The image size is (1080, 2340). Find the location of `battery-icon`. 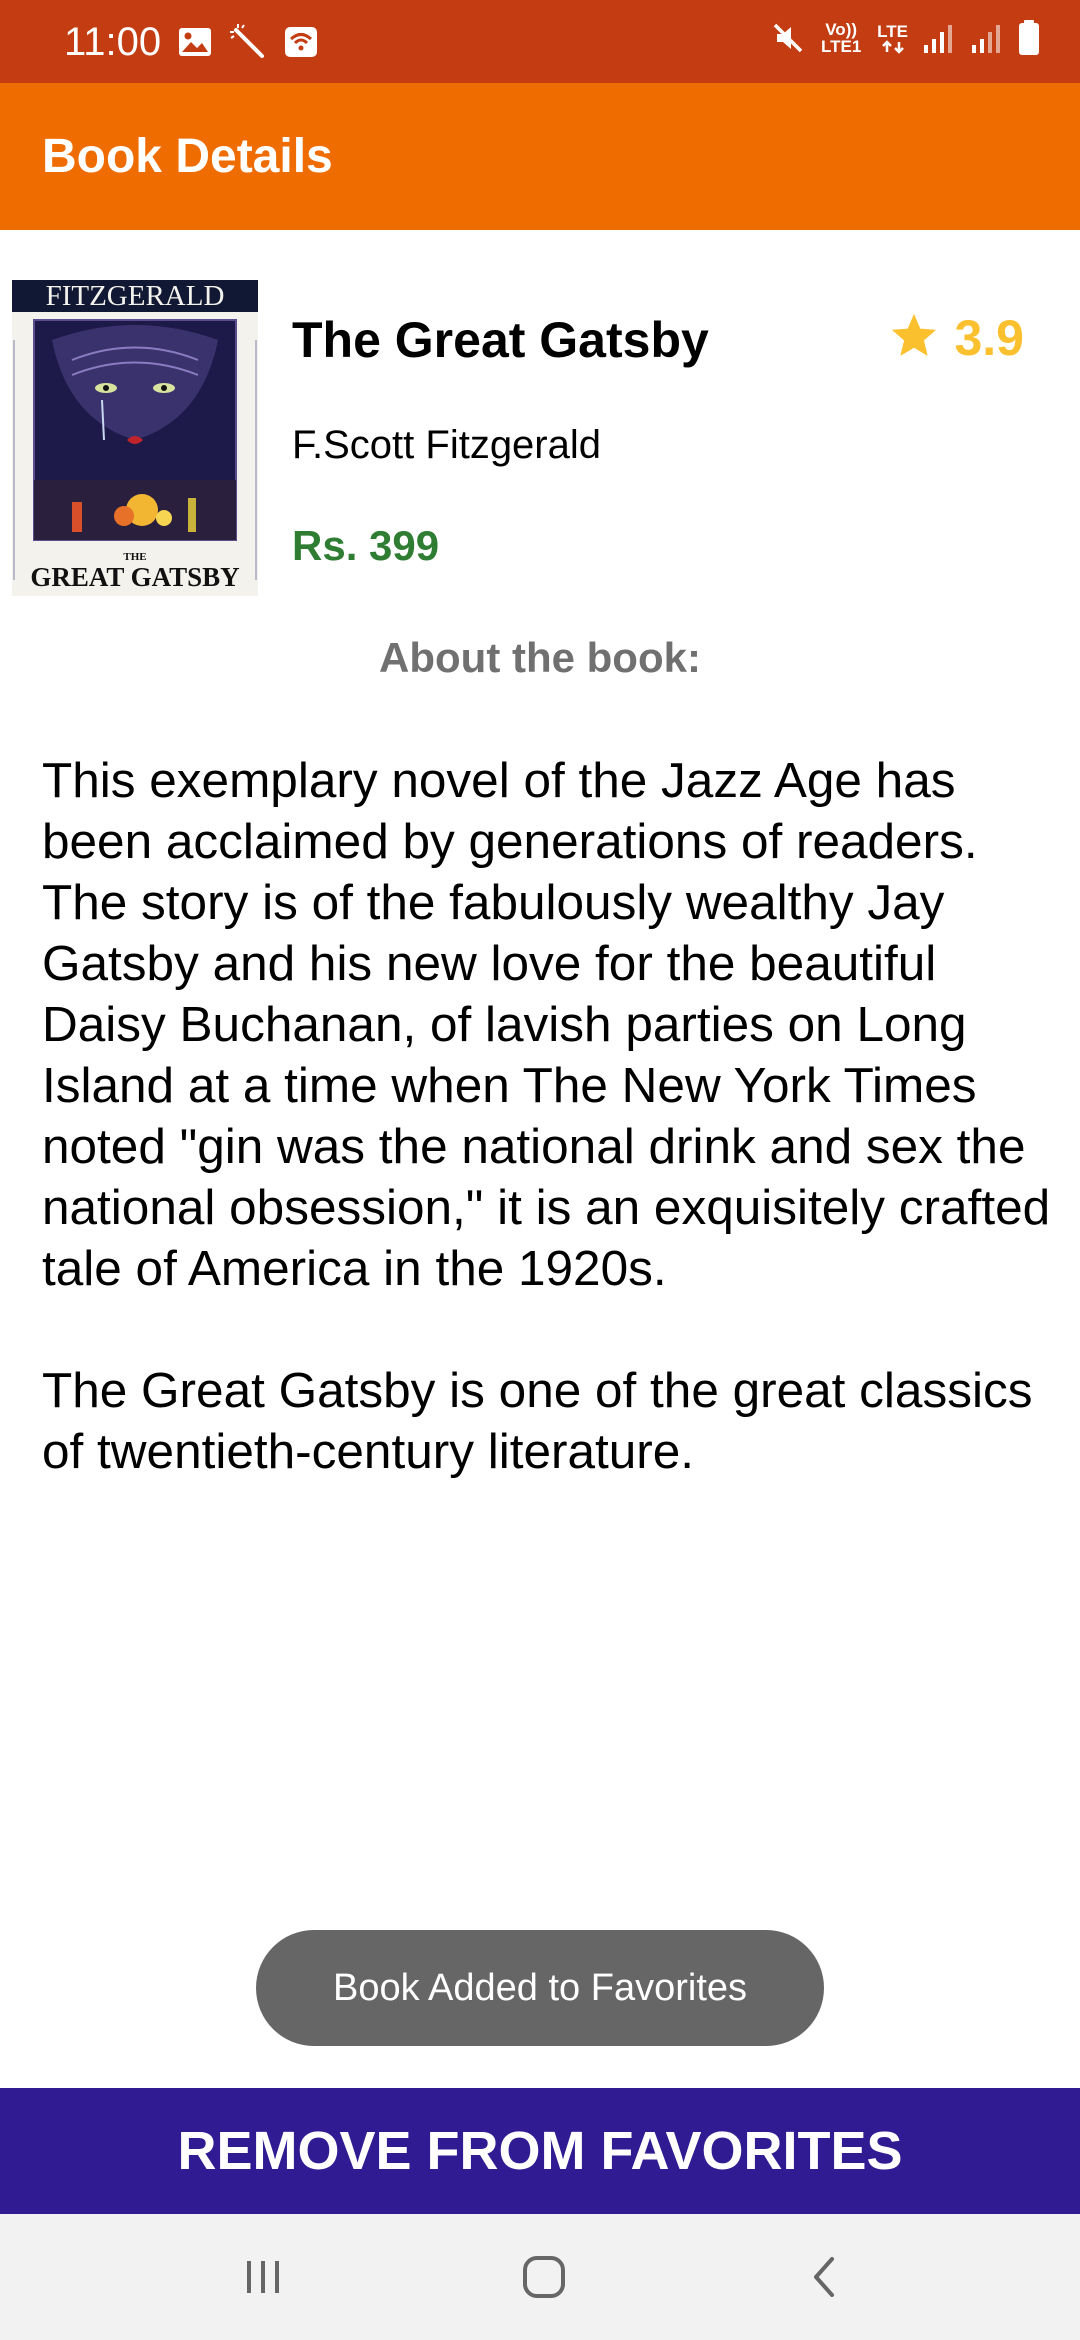

battery-icon is located at coordinates (1029, 38).